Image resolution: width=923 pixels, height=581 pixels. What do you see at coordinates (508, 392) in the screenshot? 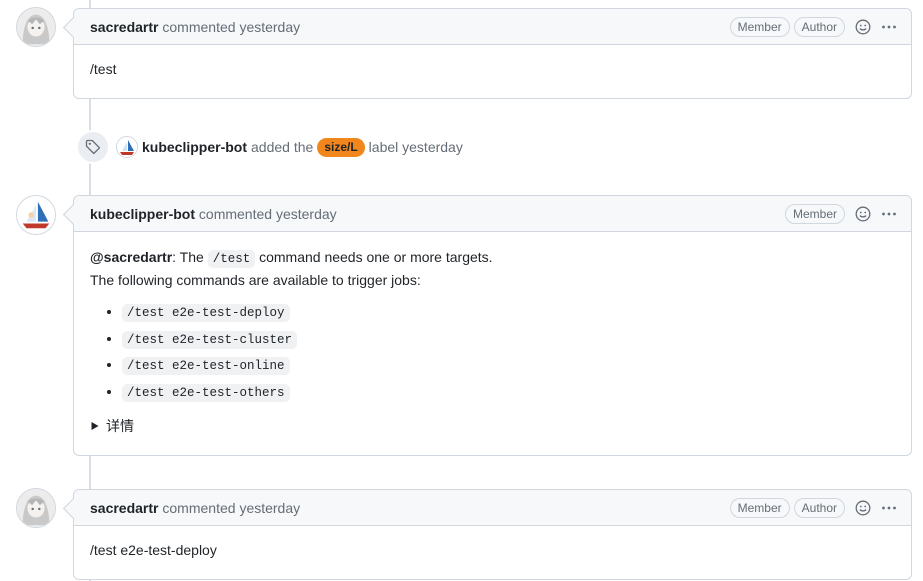
I see `list-item: /test e2e-test-others` at bounding box center [508, 392].